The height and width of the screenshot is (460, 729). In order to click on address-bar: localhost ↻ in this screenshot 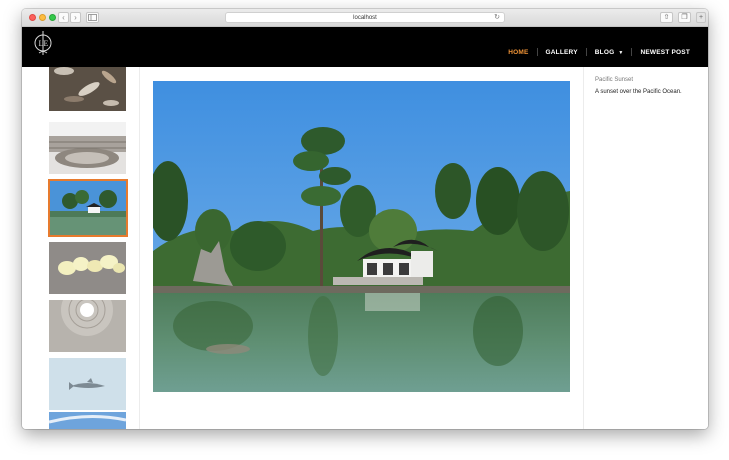, I will do `click(365, 17)`.